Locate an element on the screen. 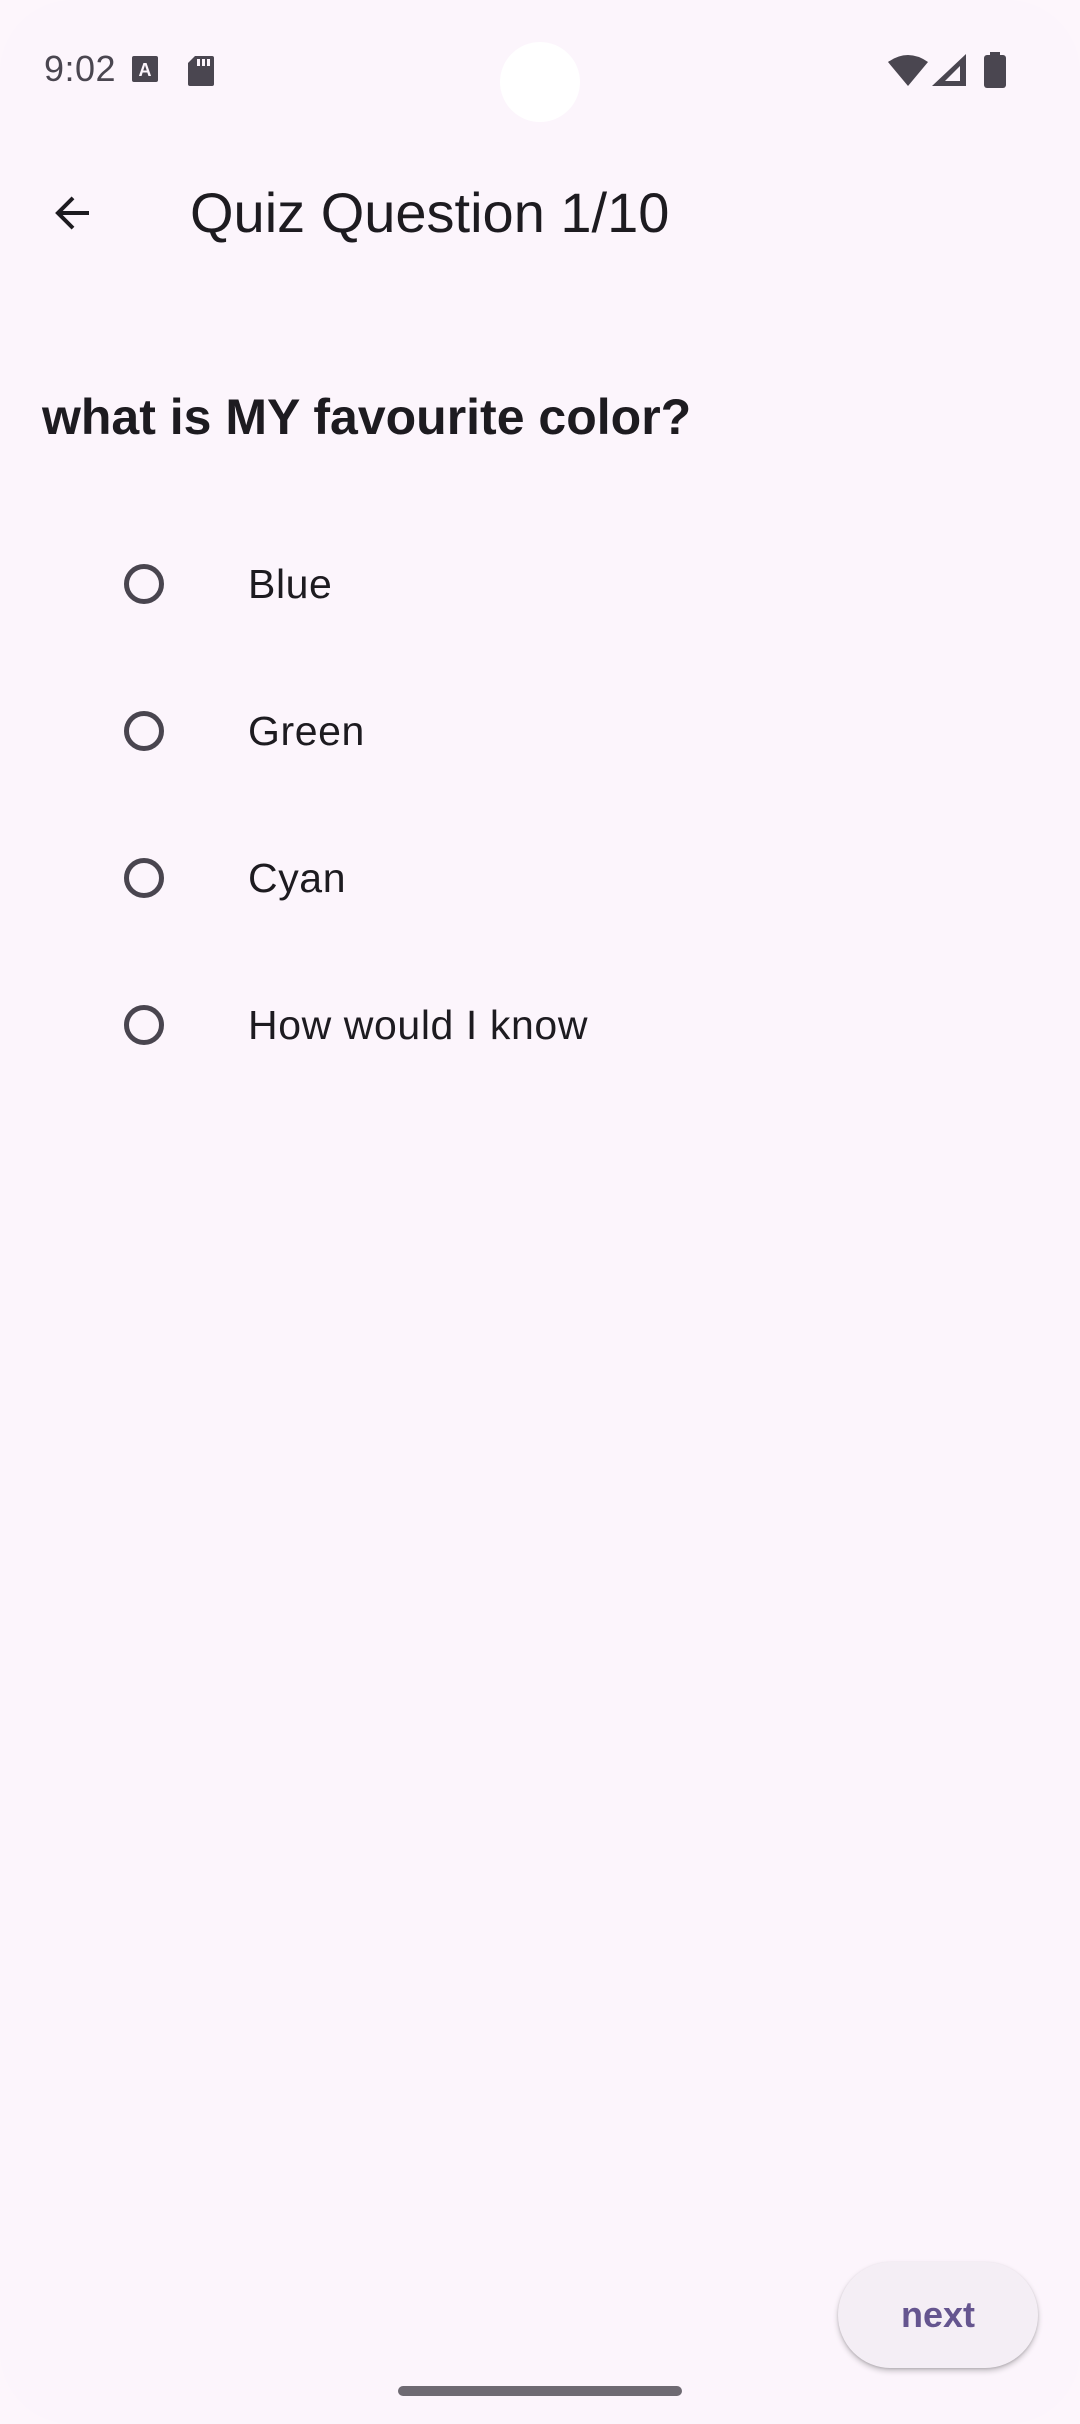 The width and height of the screenshot is (1080, 2424). arrow-back-icon is located at coordinates (73, 215).